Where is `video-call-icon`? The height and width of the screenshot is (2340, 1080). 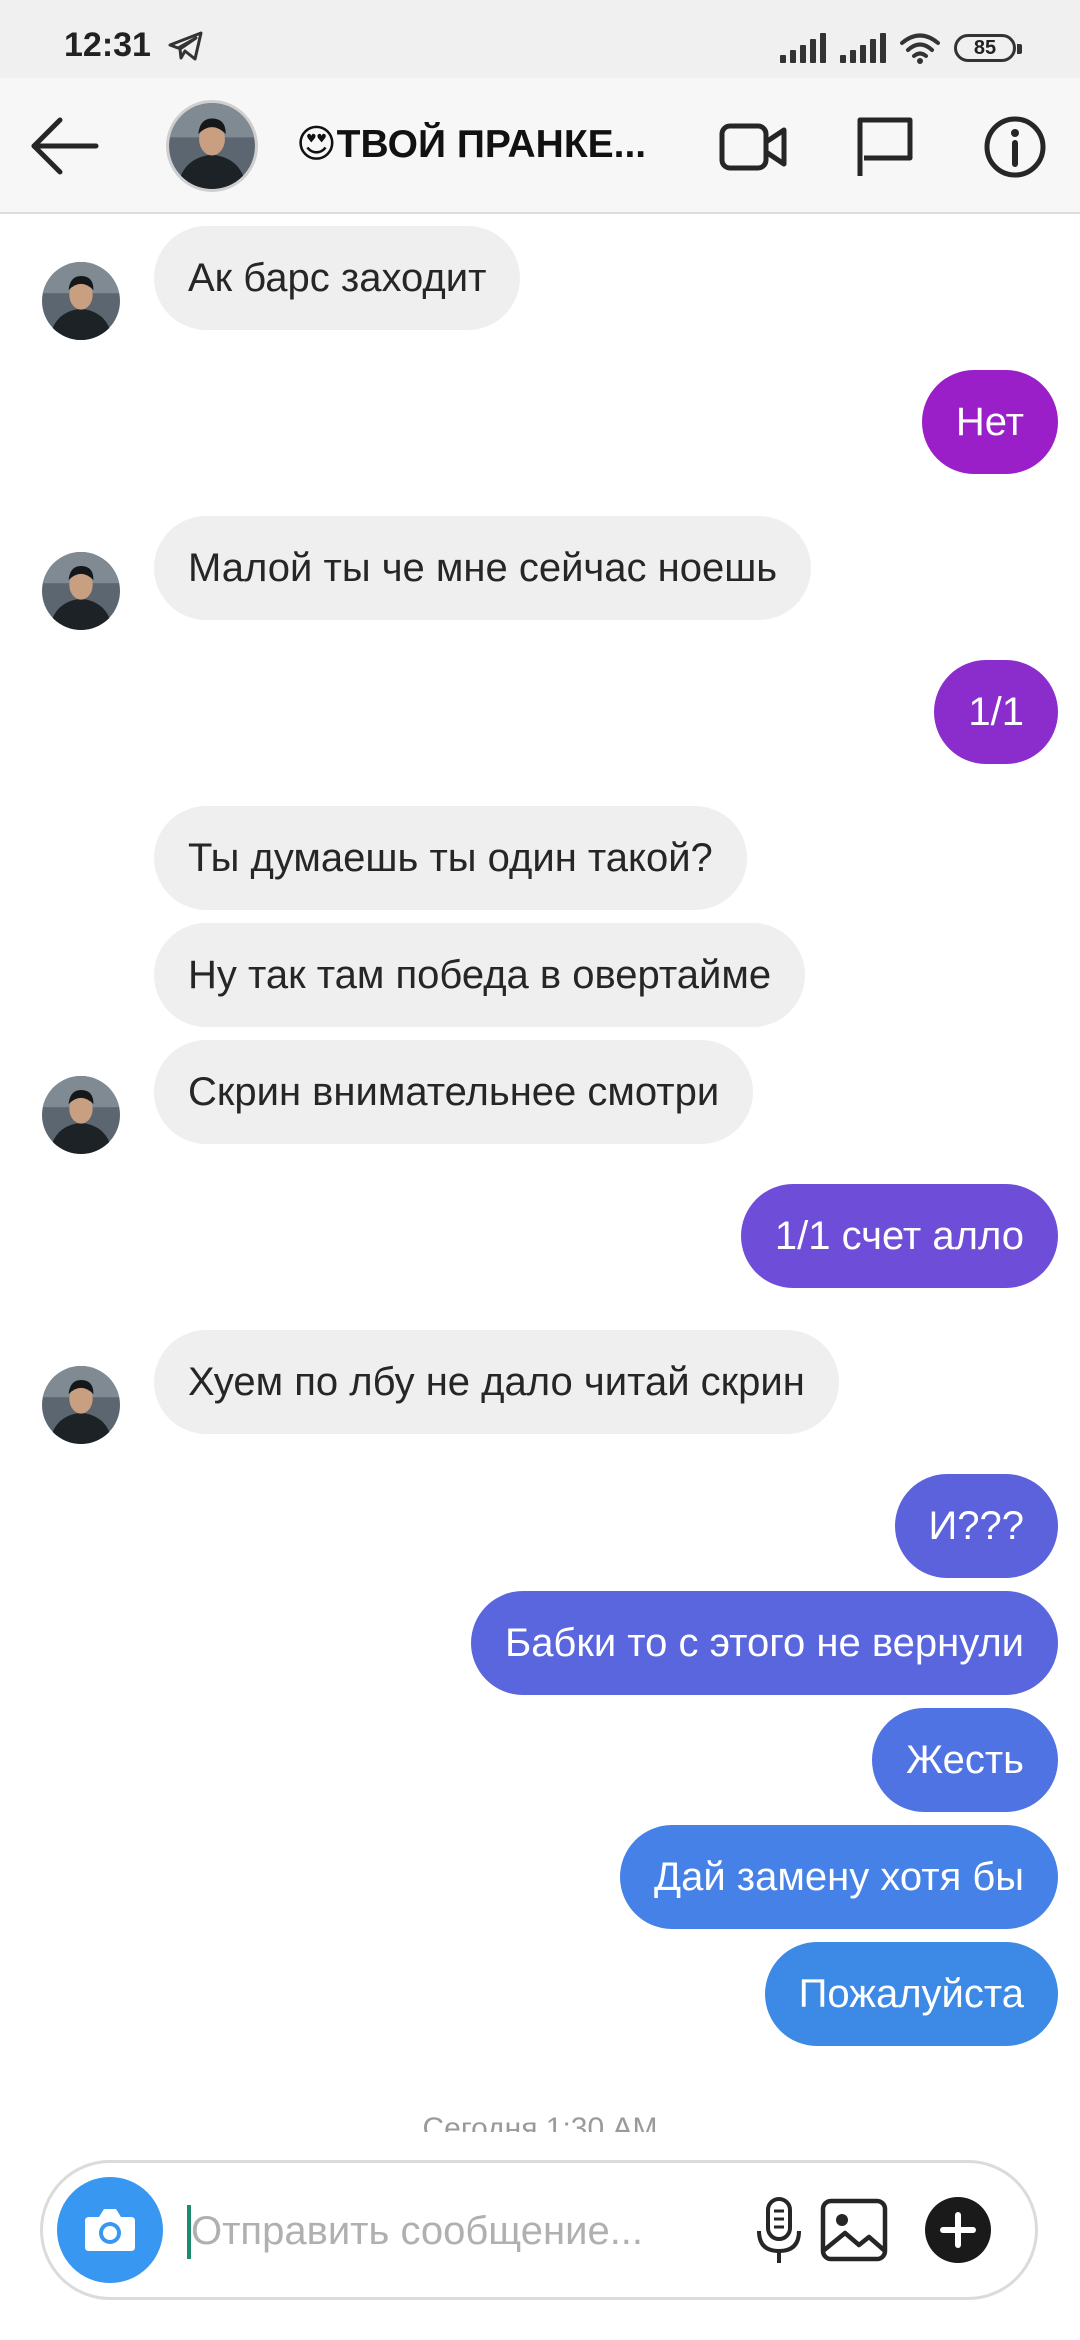
video-call-icon is located at coordinates (753, 147).